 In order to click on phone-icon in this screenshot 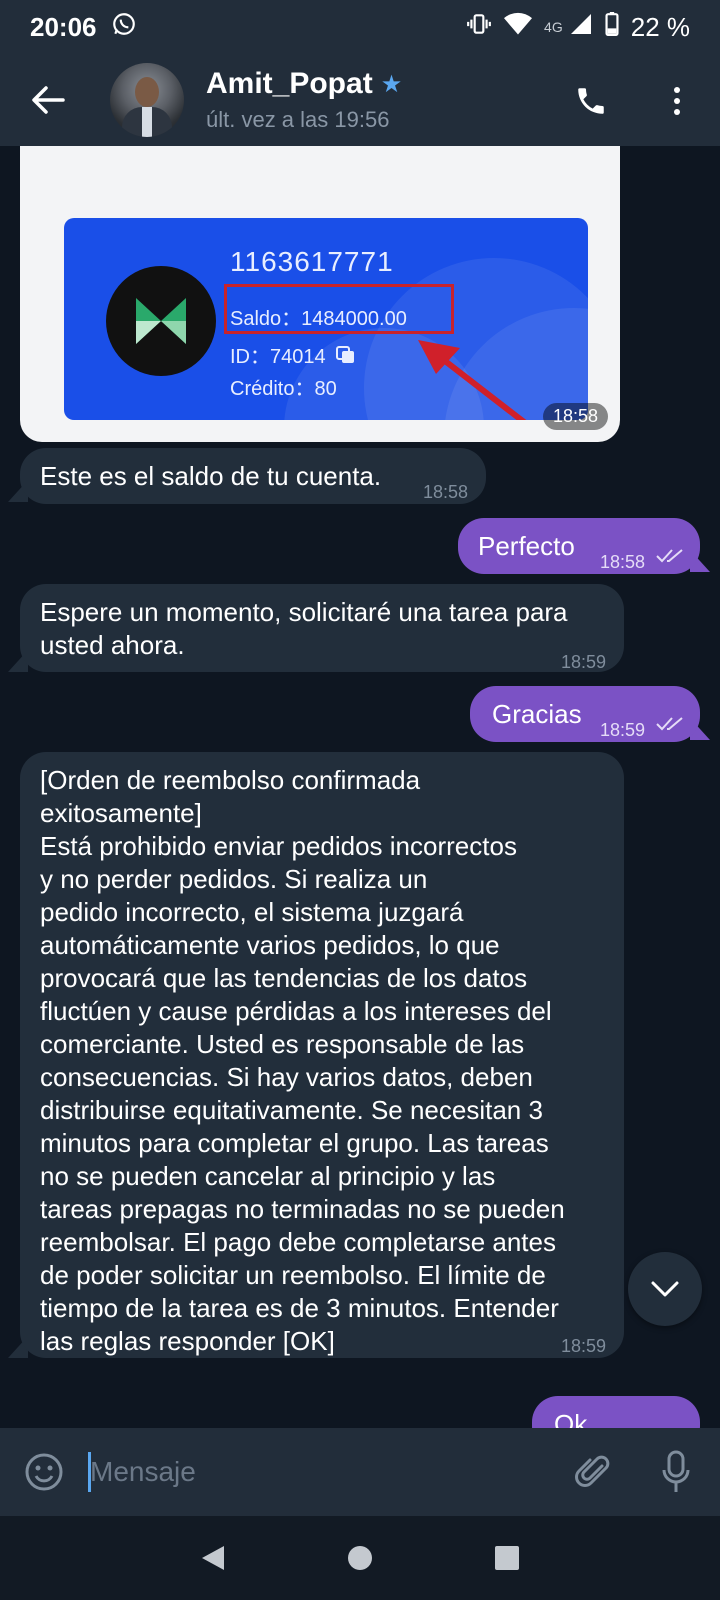, I will do `click(591, 101)`.